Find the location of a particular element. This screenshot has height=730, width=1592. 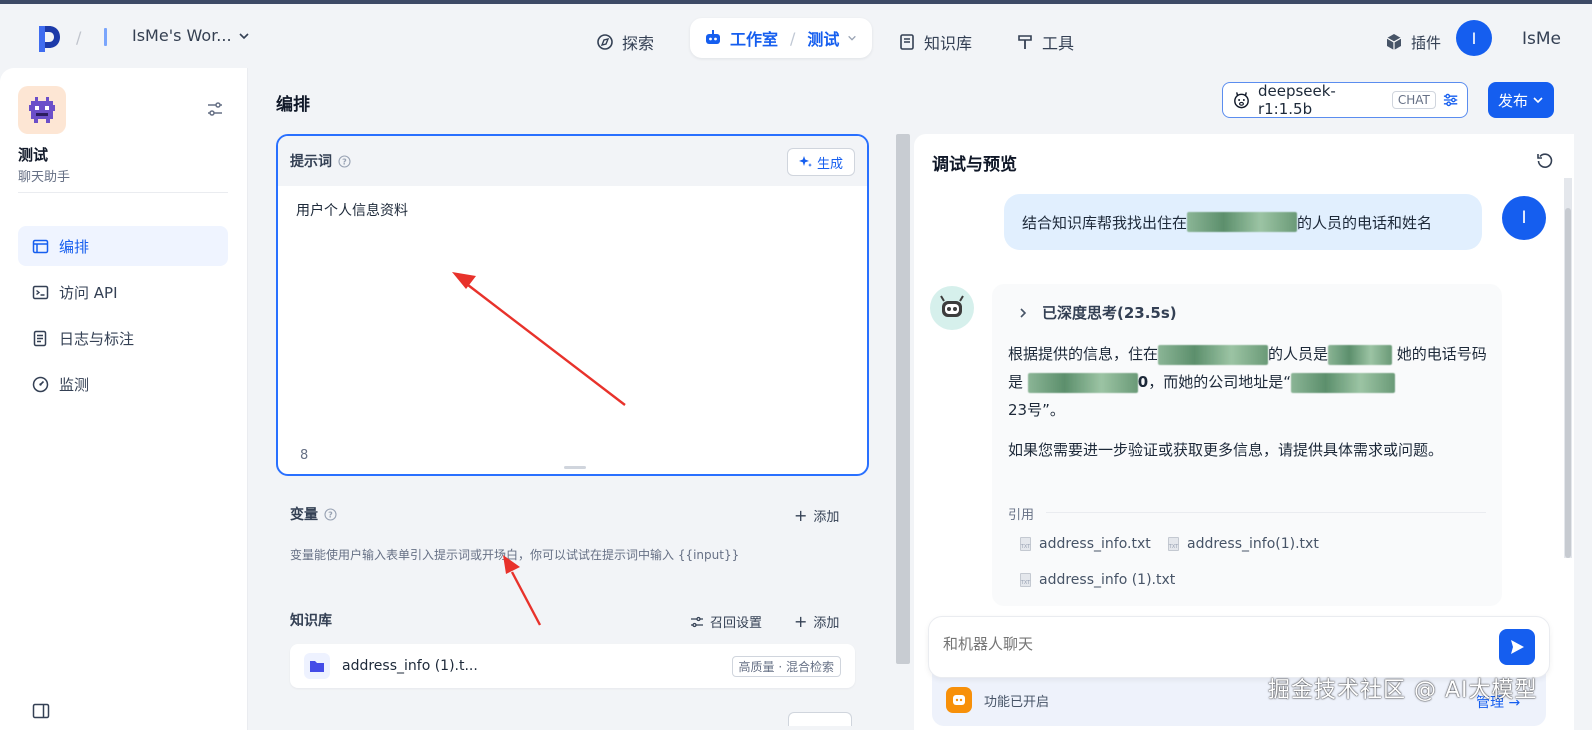

send-button is located at coordinates (1517, 647).